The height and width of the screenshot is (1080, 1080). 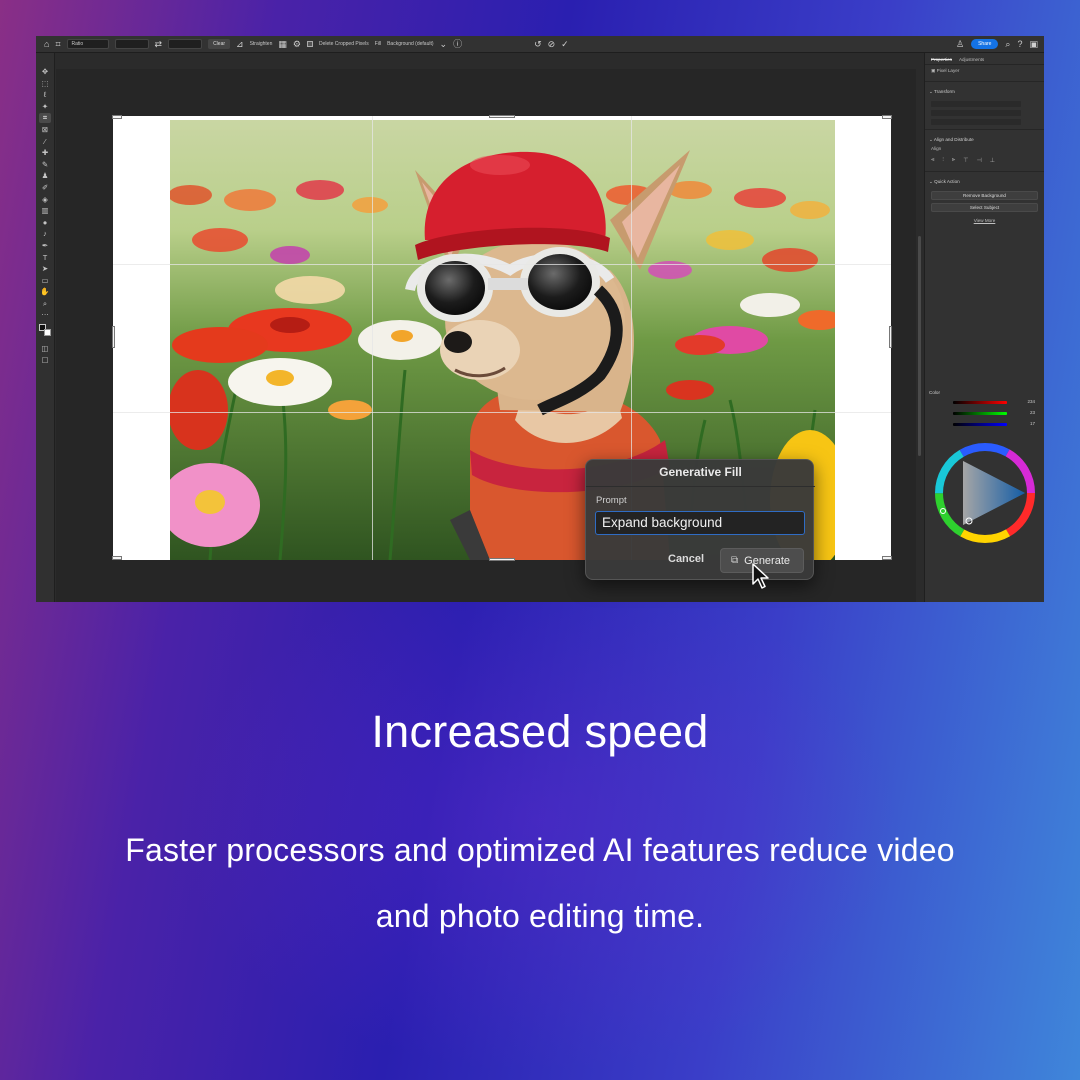 What do you see at coordinates (1000, 44) in the screenshot?
I see `options-bar-right: ♙ Share ⌕ ? ▣` at bounding box center [1000, 44].